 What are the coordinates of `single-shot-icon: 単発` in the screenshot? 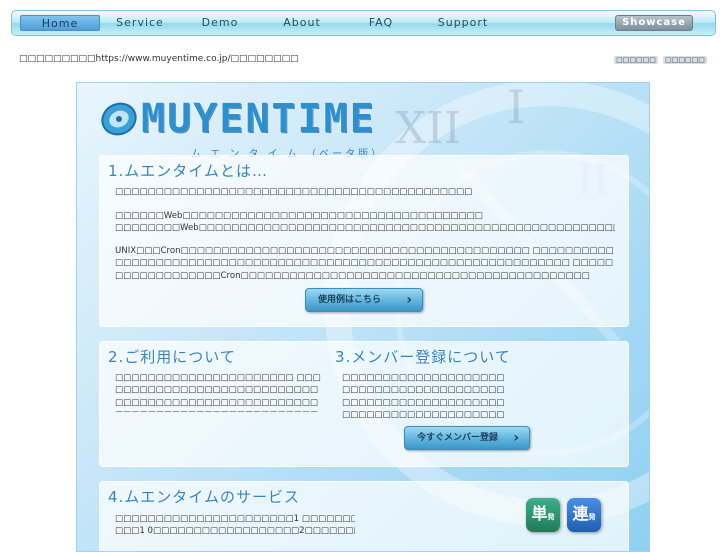 It's located at (543, 515).